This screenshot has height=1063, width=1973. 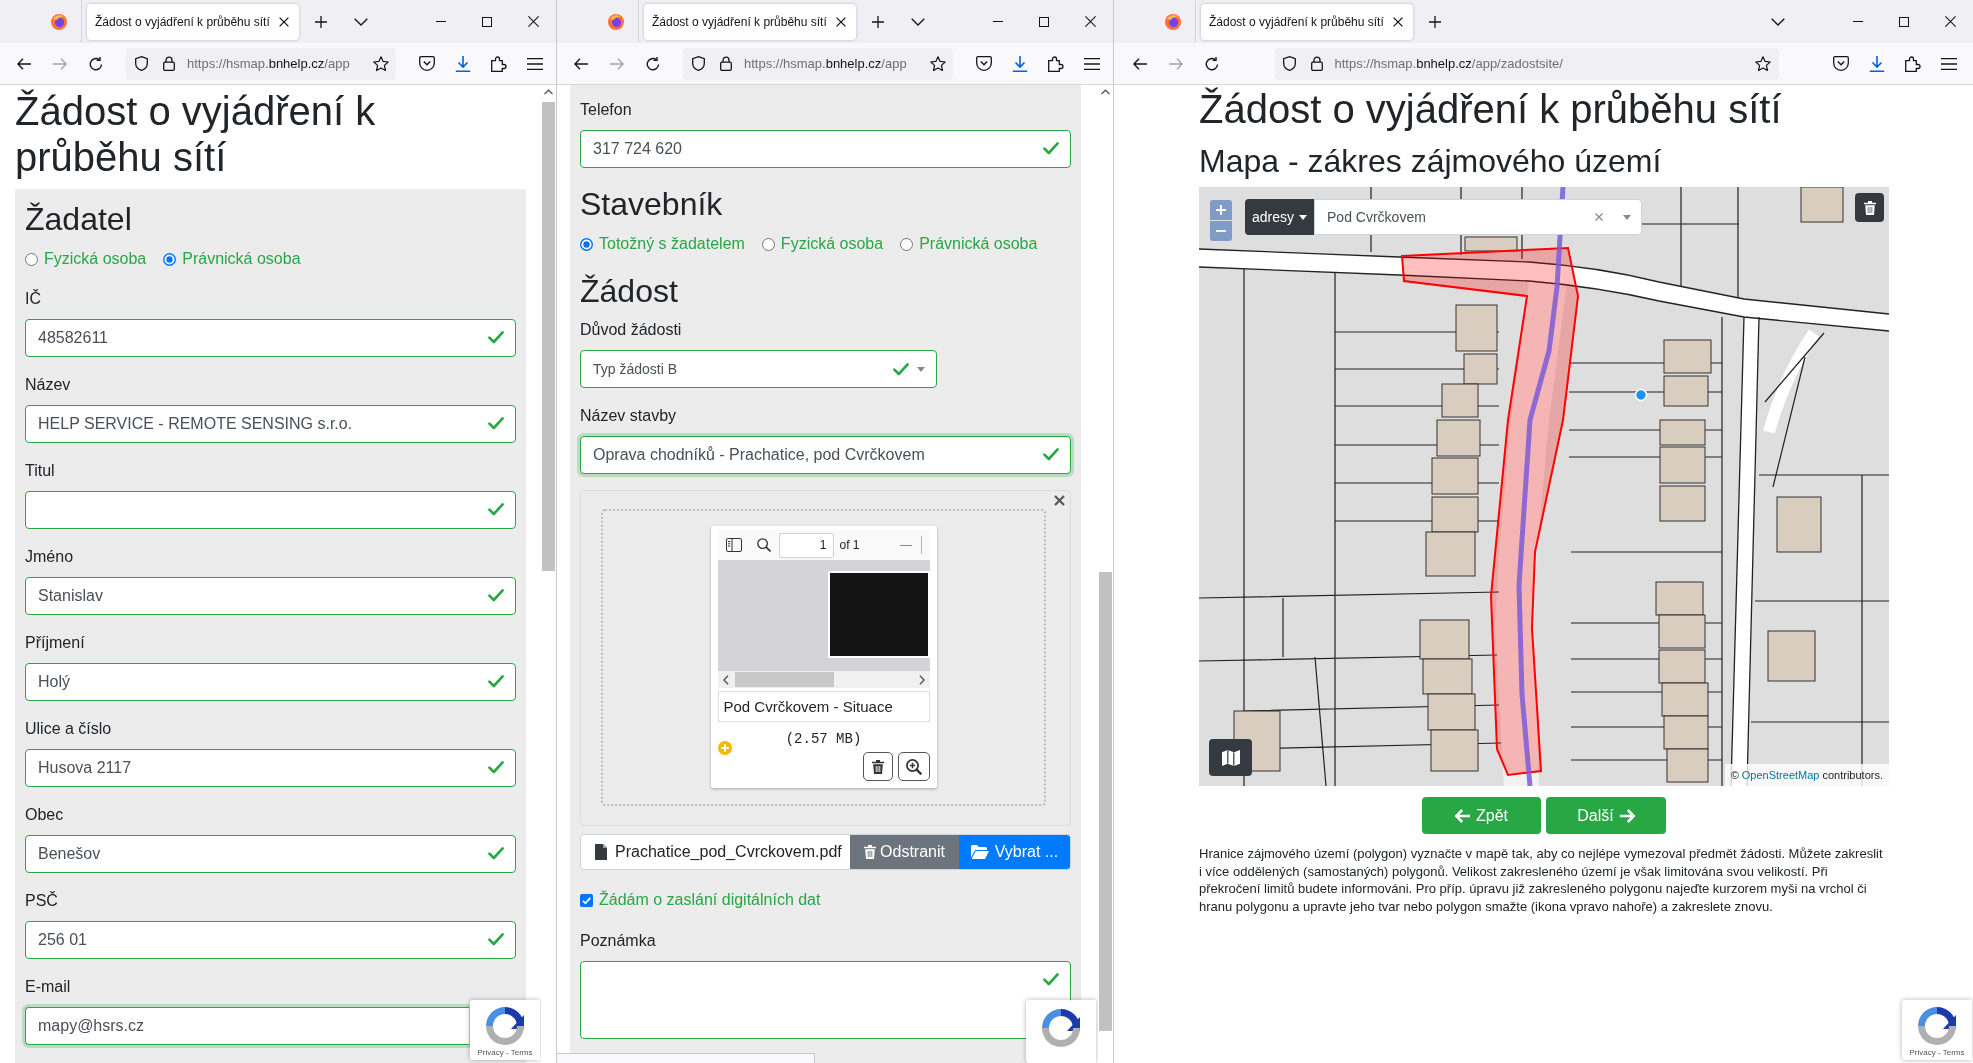 What do you see at coordinates (905, 545) in the screenshot?
I see `minus-icon` at bounding box center [905, 545].